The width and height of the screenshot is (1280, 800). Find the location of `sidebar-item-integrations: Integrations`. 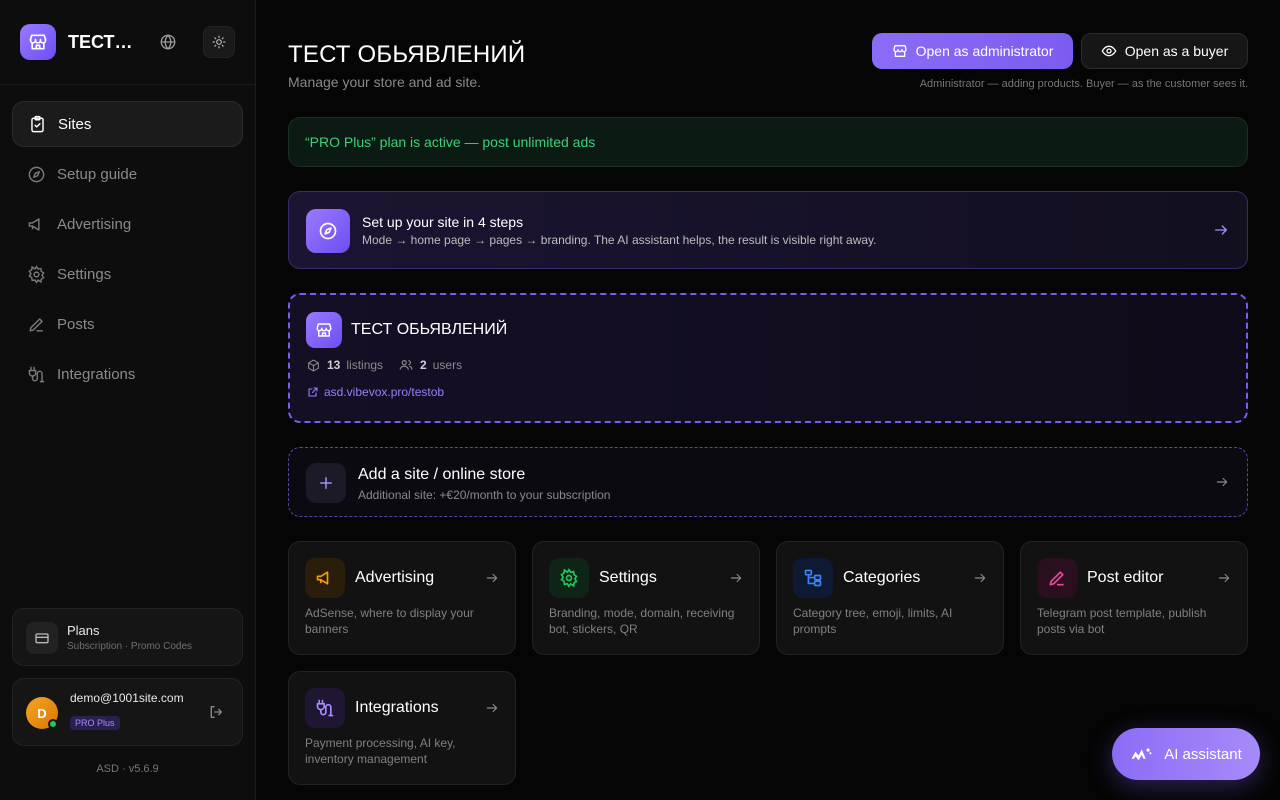

sidebar-item-integrations: Integrations is located at coordinates (127, 374).